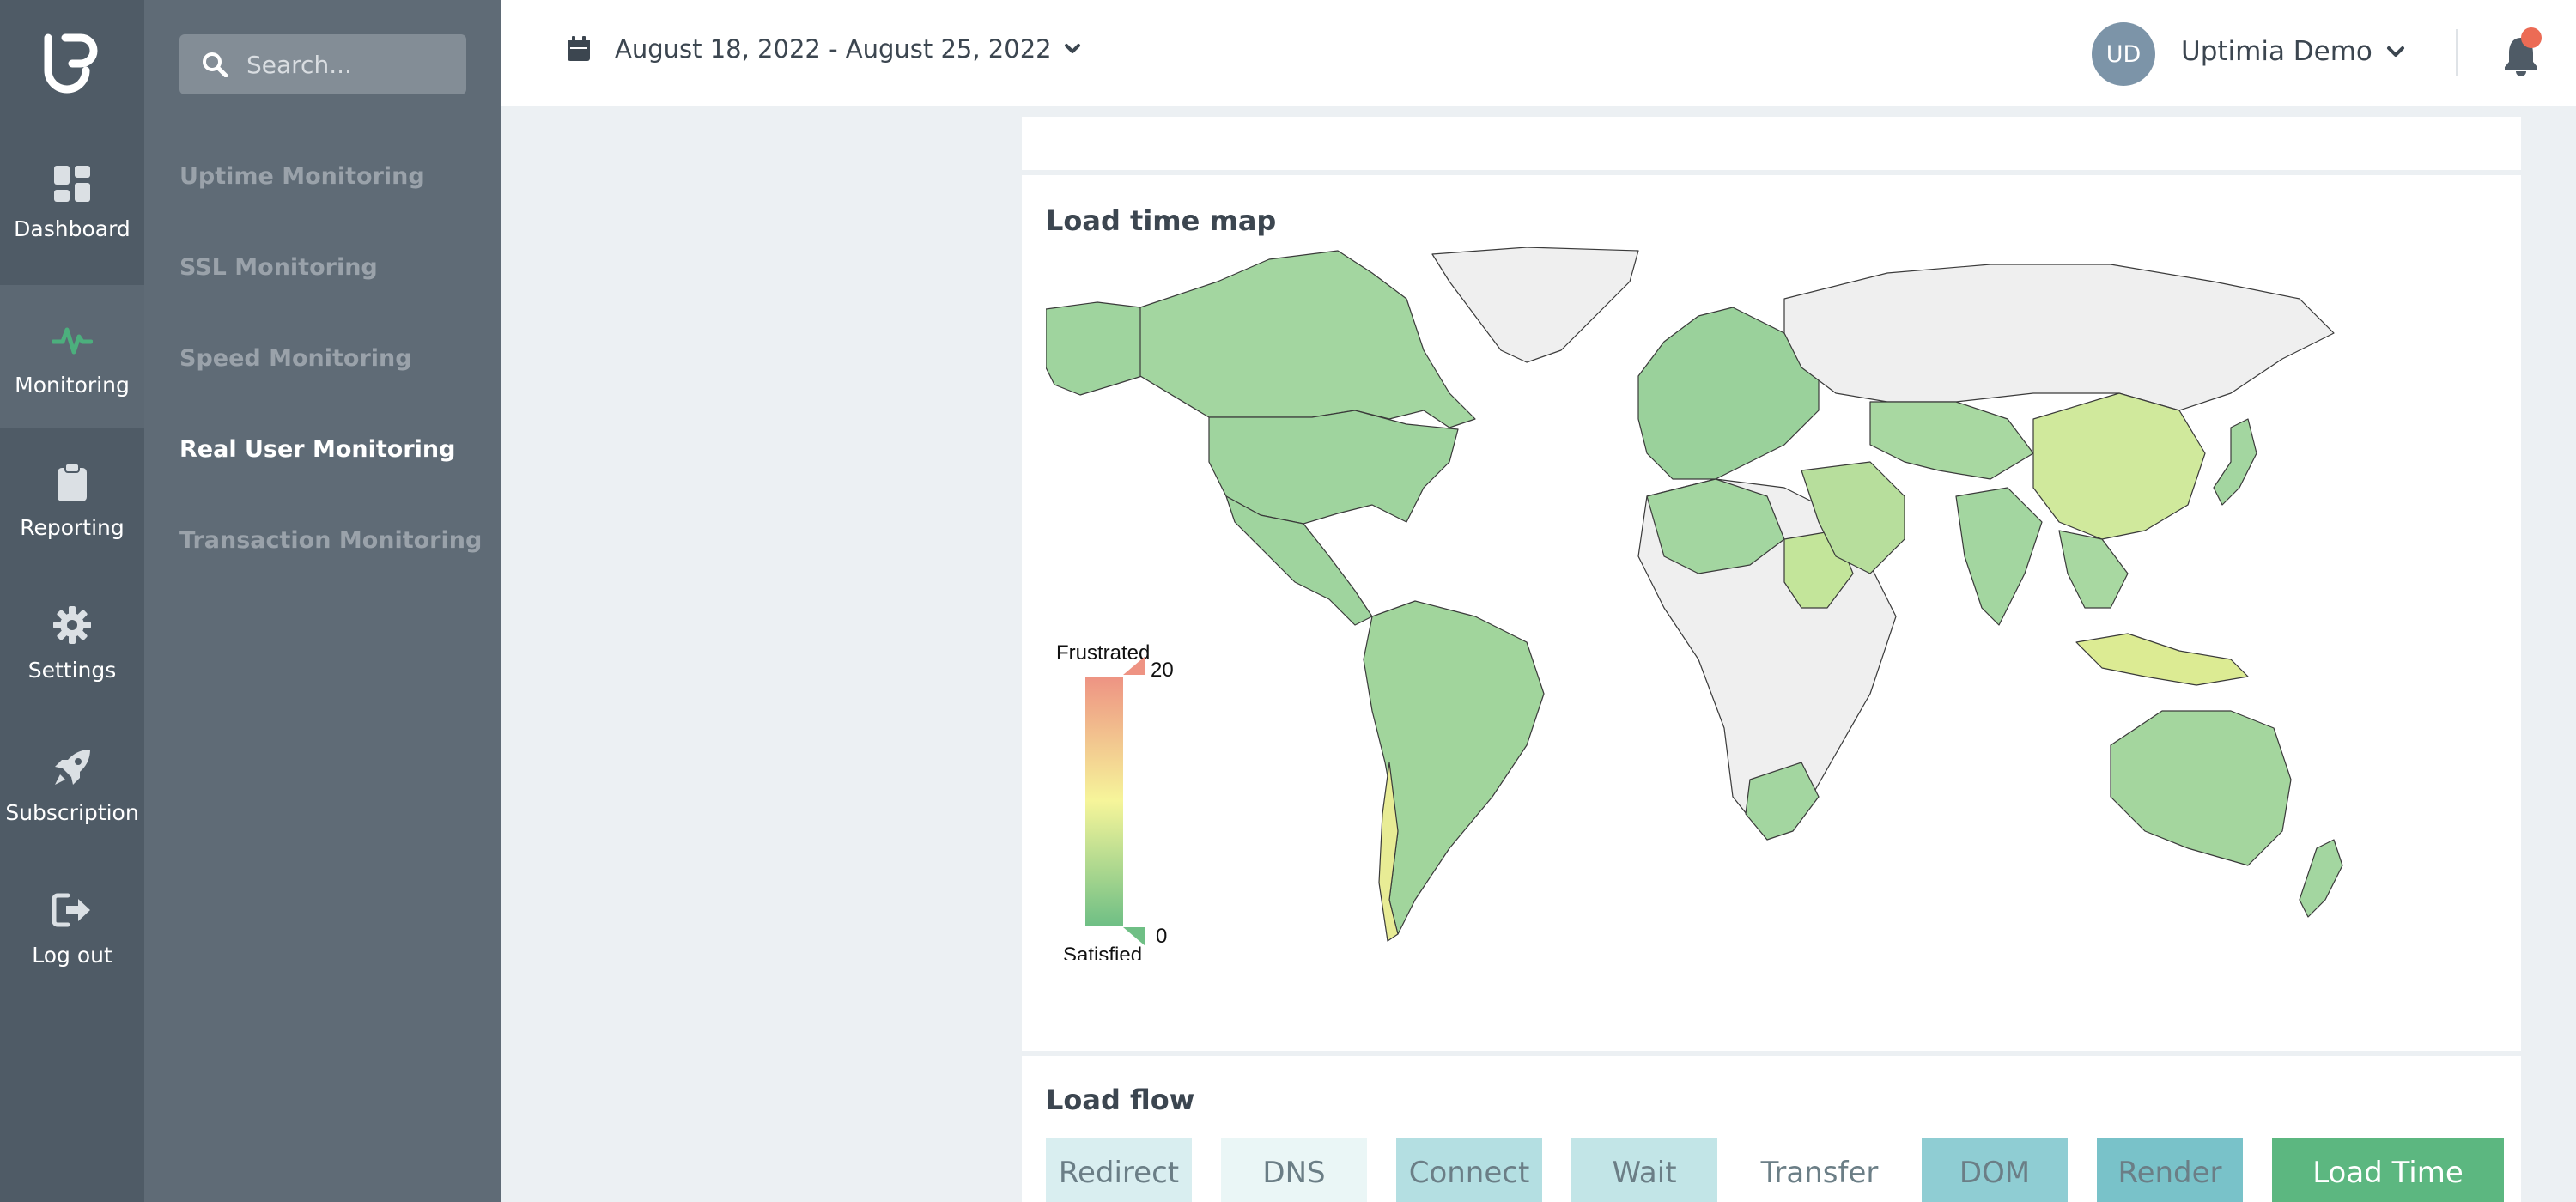  I want to click on flow-segment-load-time: Load Time, so click(2388, 1170).